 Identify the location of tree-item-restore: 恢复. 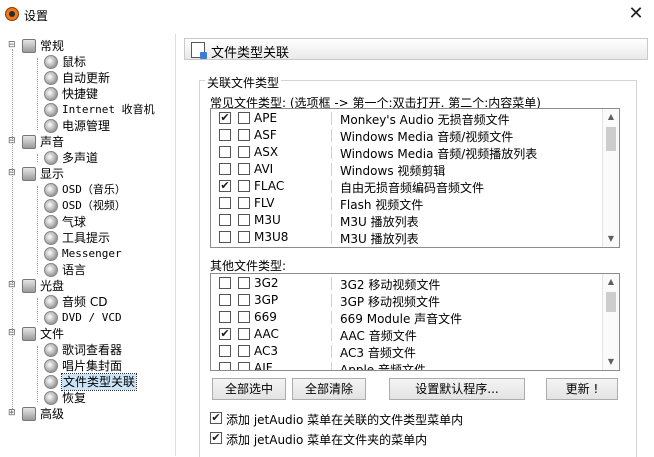
(65, 398).